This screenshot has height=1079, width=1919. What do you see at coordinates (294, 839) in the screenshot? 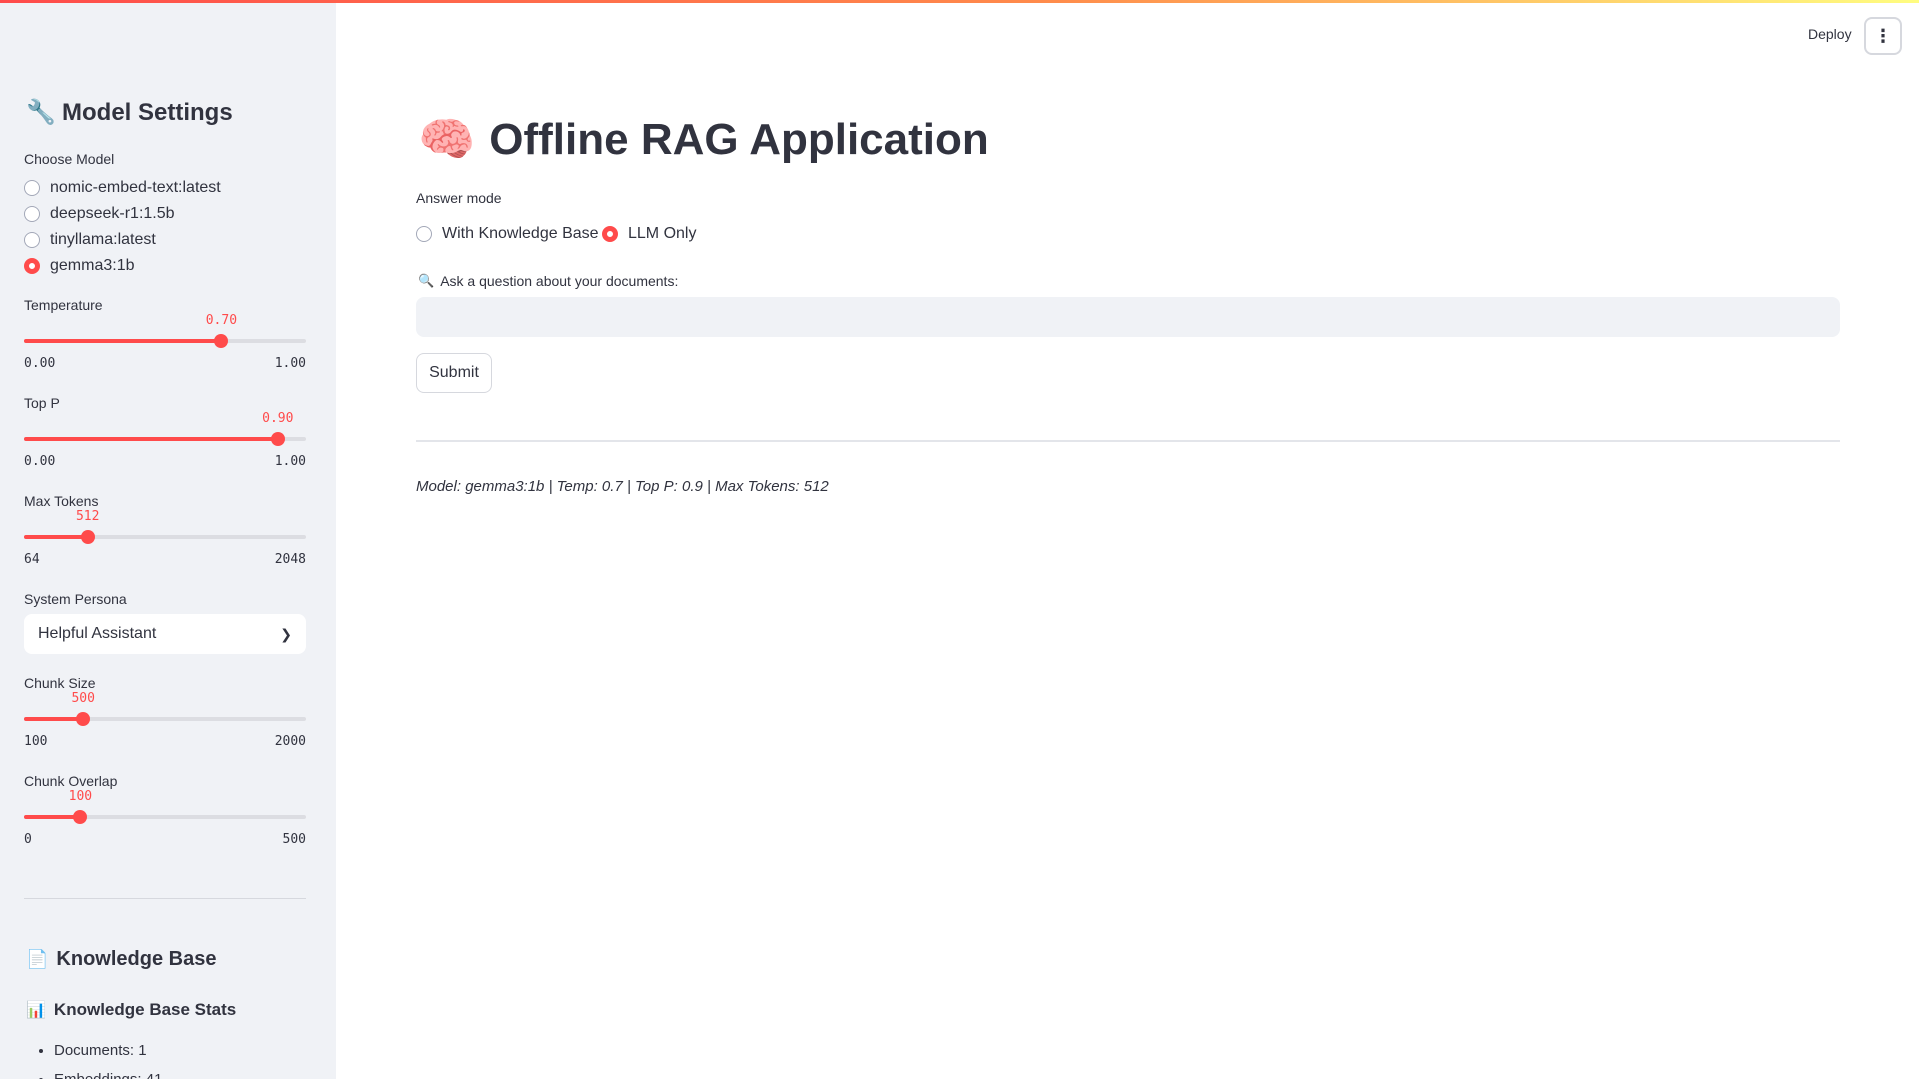
I see `slider-max: 500` at bounding box center [294, 839].